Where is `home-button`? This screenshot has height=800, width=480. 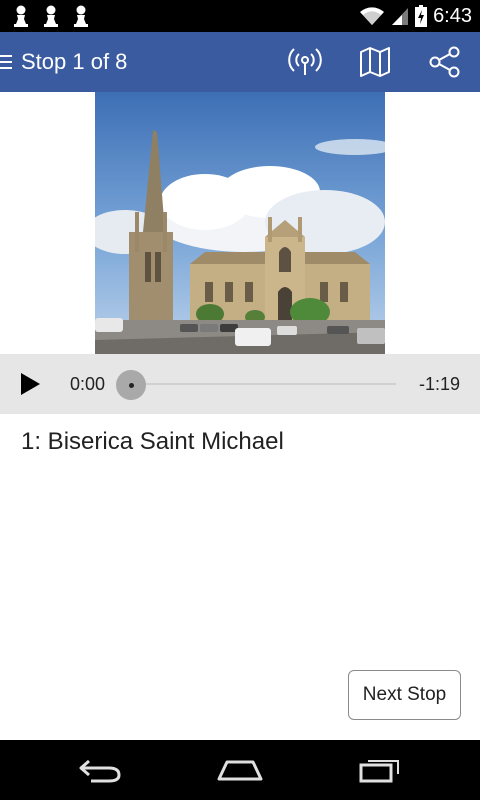
home-button is located at coordinates (240, 770).